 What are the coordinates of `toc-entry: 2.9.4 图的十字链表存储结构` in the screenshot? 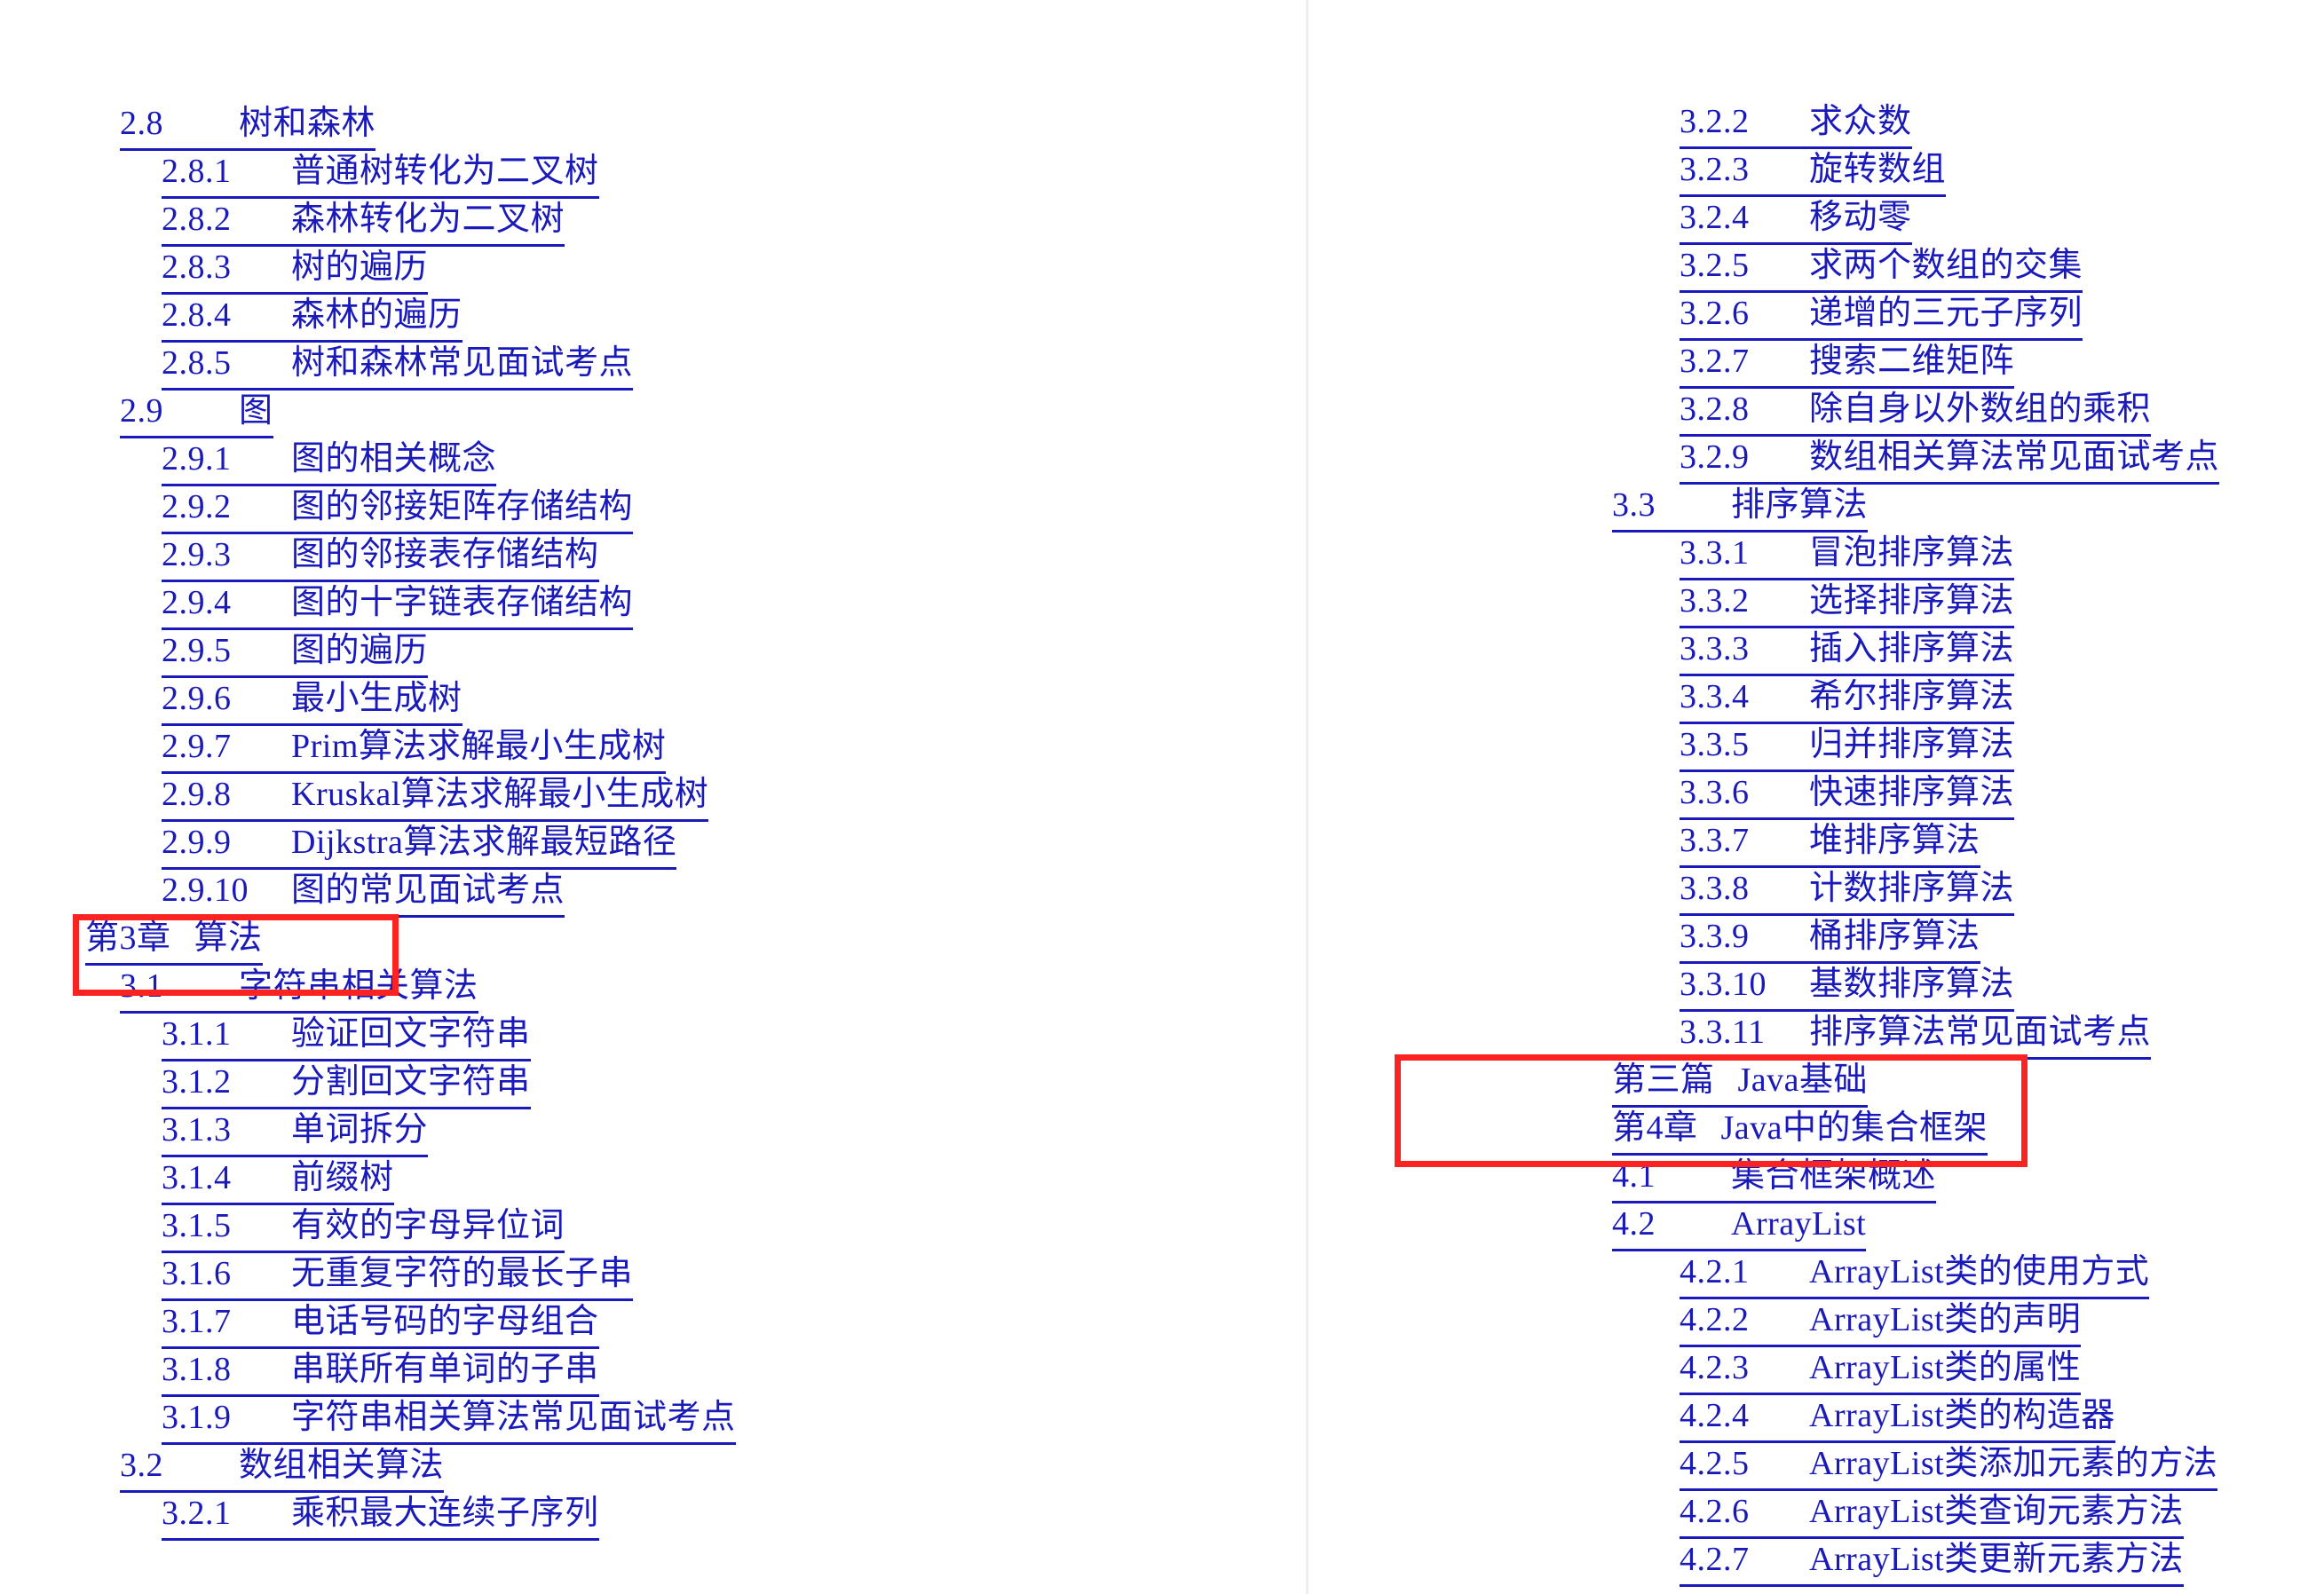 It's located at (652, 604).